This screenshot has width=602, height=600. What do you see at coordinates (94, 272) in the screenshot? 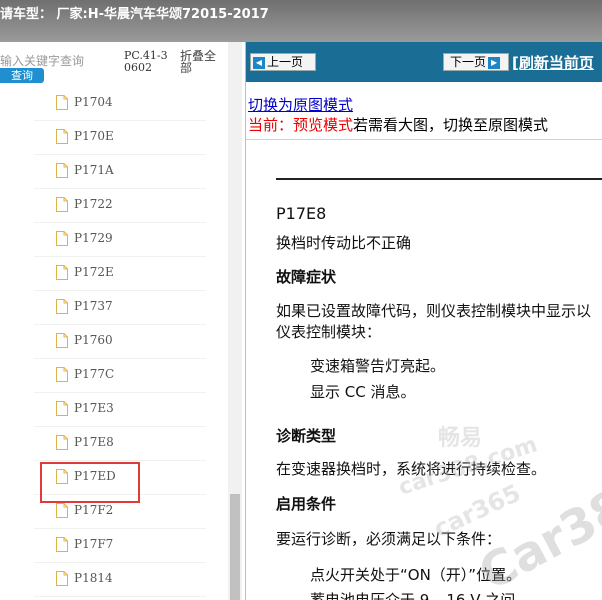
I see `tree-item-label: P172E` at bounding box center [94, 272].